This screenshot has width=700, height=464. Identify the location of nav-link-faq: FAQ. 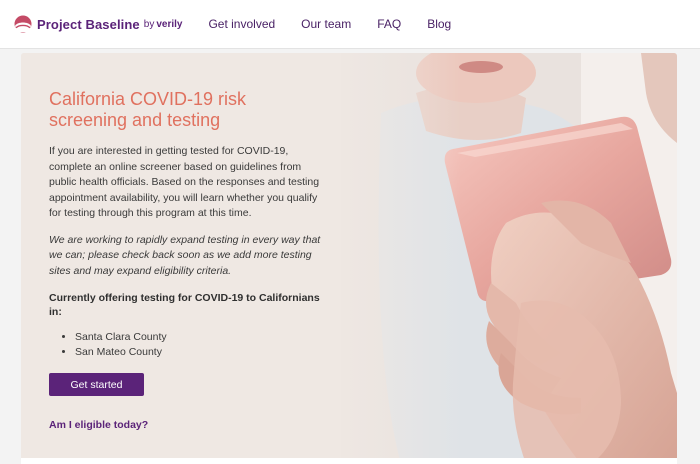
(389, 24).